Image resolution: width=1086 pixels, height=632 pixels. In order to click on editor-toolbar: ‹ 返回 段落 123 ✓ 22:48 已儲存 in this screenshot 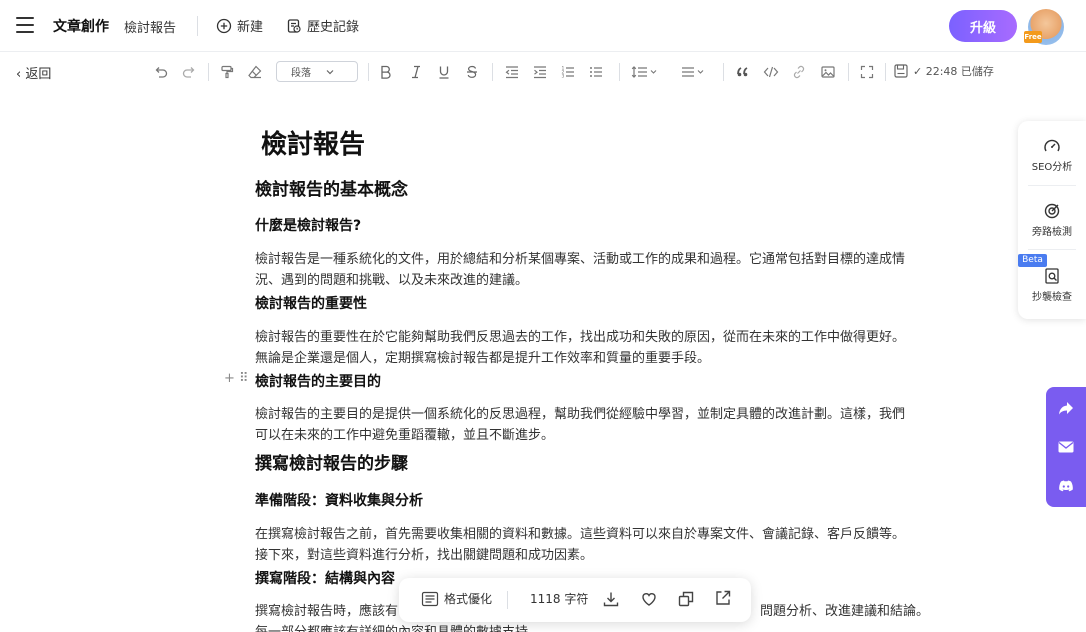, I will do `click(543, 72)`.